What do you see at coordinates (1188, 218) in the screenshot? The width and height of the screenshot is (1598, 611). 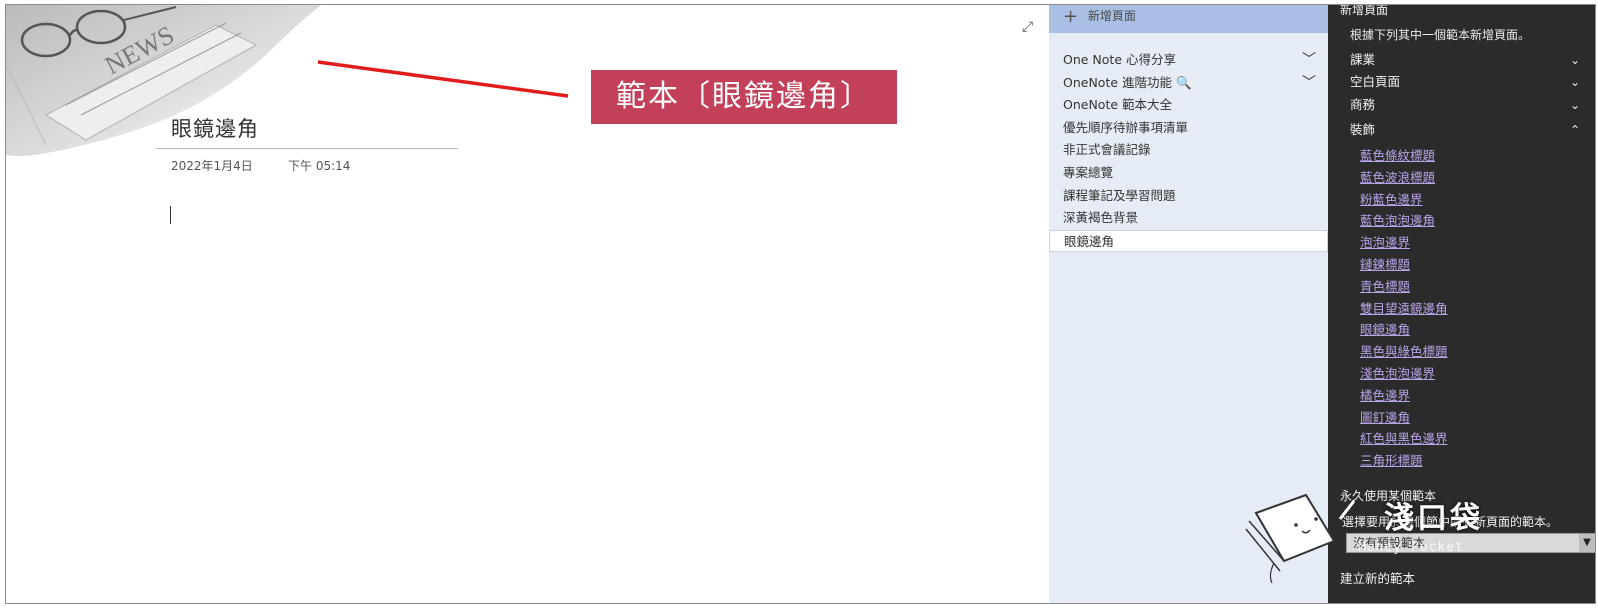 I see `page-item-tan-background: 深黃褐色背景` at bounding box center [1188, 218].